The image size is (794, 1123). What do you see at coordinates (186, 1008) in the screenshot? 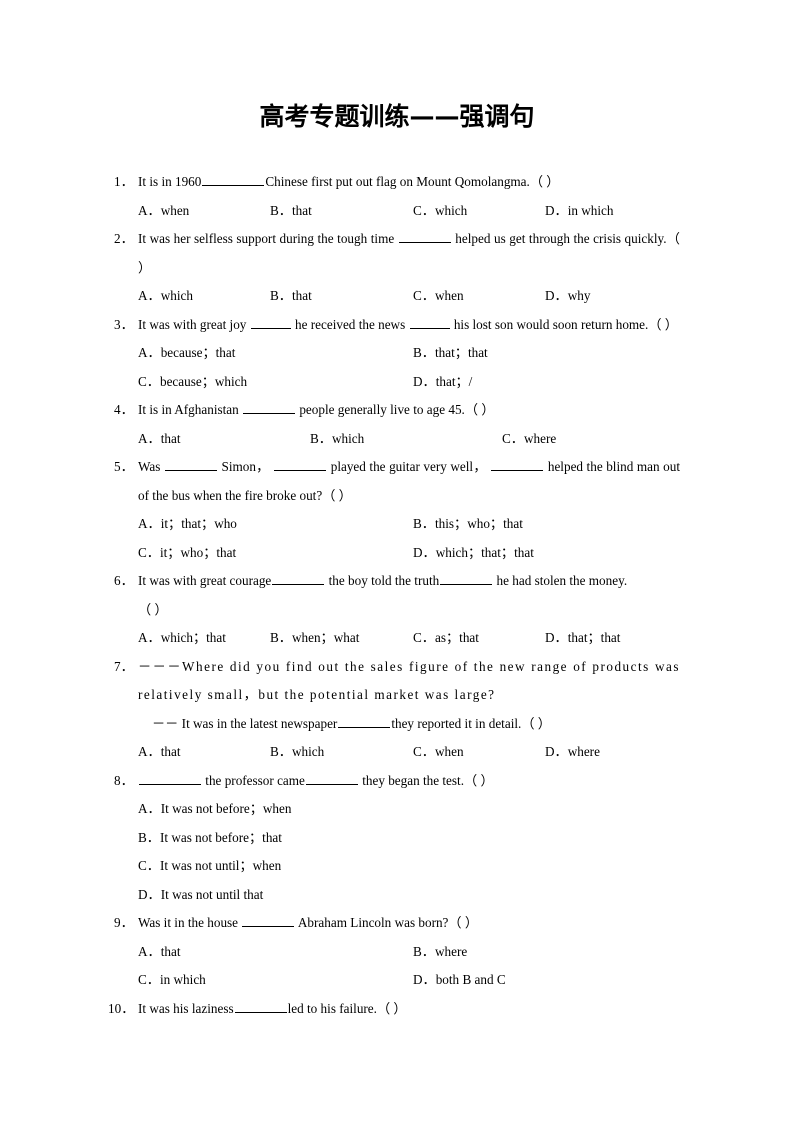
I see `stem-text-a: It was his laziness` at bounding box center [186, 1008].